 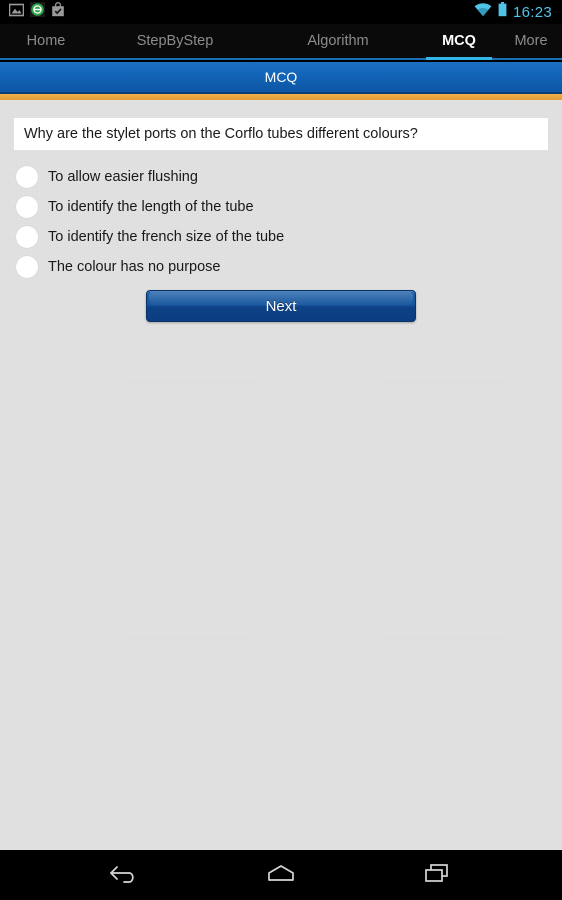 I want to click on option-row-1: To allow easier flushing, so click(x=281, y=177).